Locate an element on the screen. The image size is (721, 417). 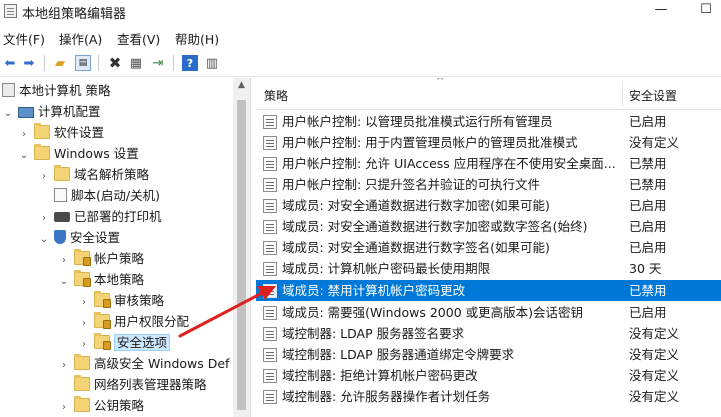
properties-icon: ▦ is located at coordinates (136, 63).